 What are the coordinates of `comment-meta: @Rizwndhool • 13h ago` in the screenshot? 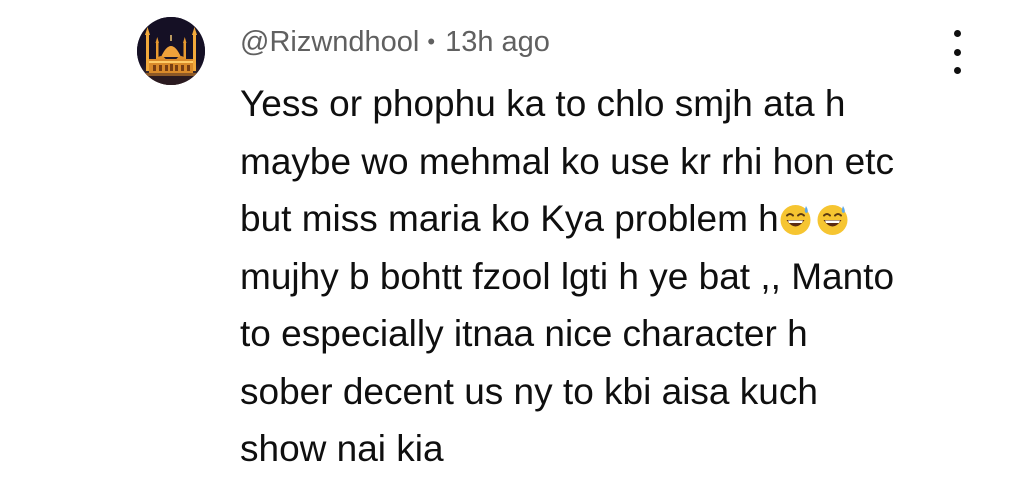 It's located at (395, 42).